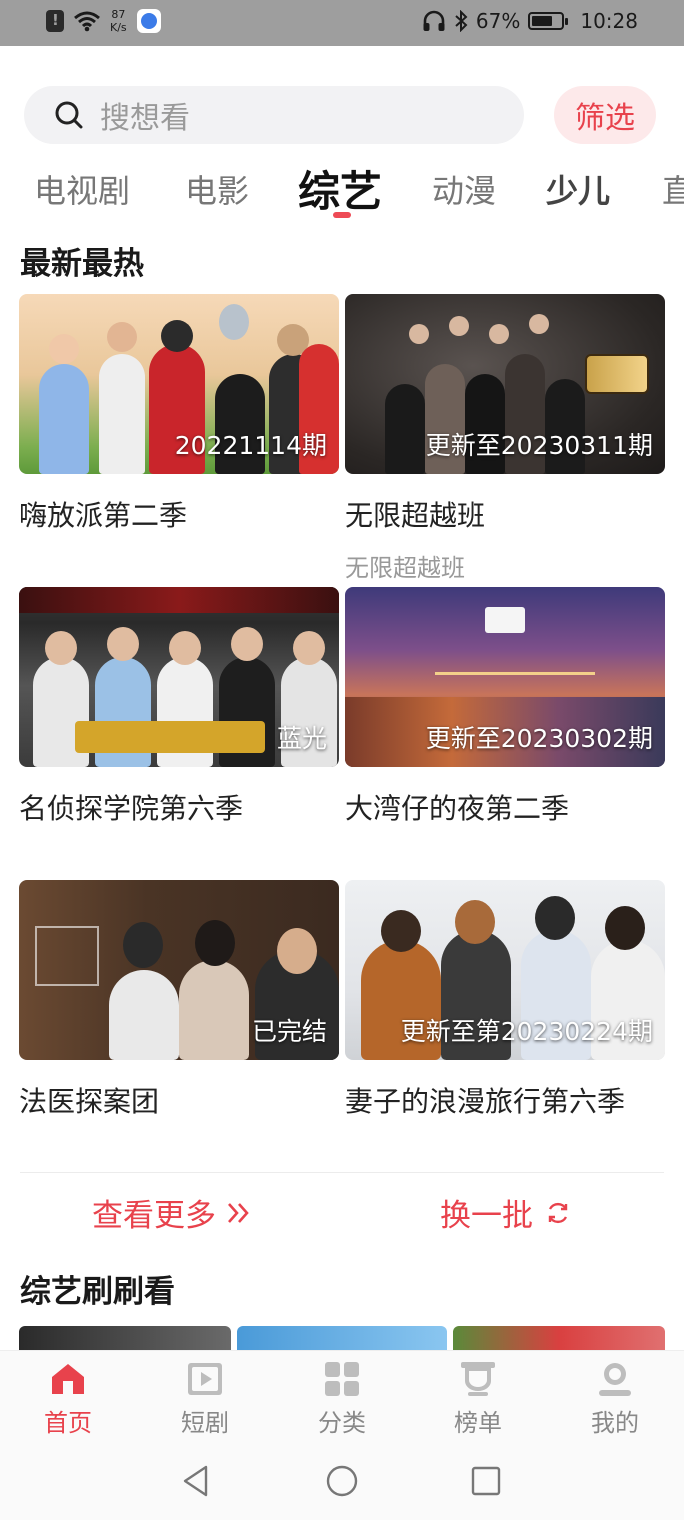 This screenshot has width=684, height=1520. Describe the element at coordinates (617, 374) in the screenshot. I see `show-logo` at that location.